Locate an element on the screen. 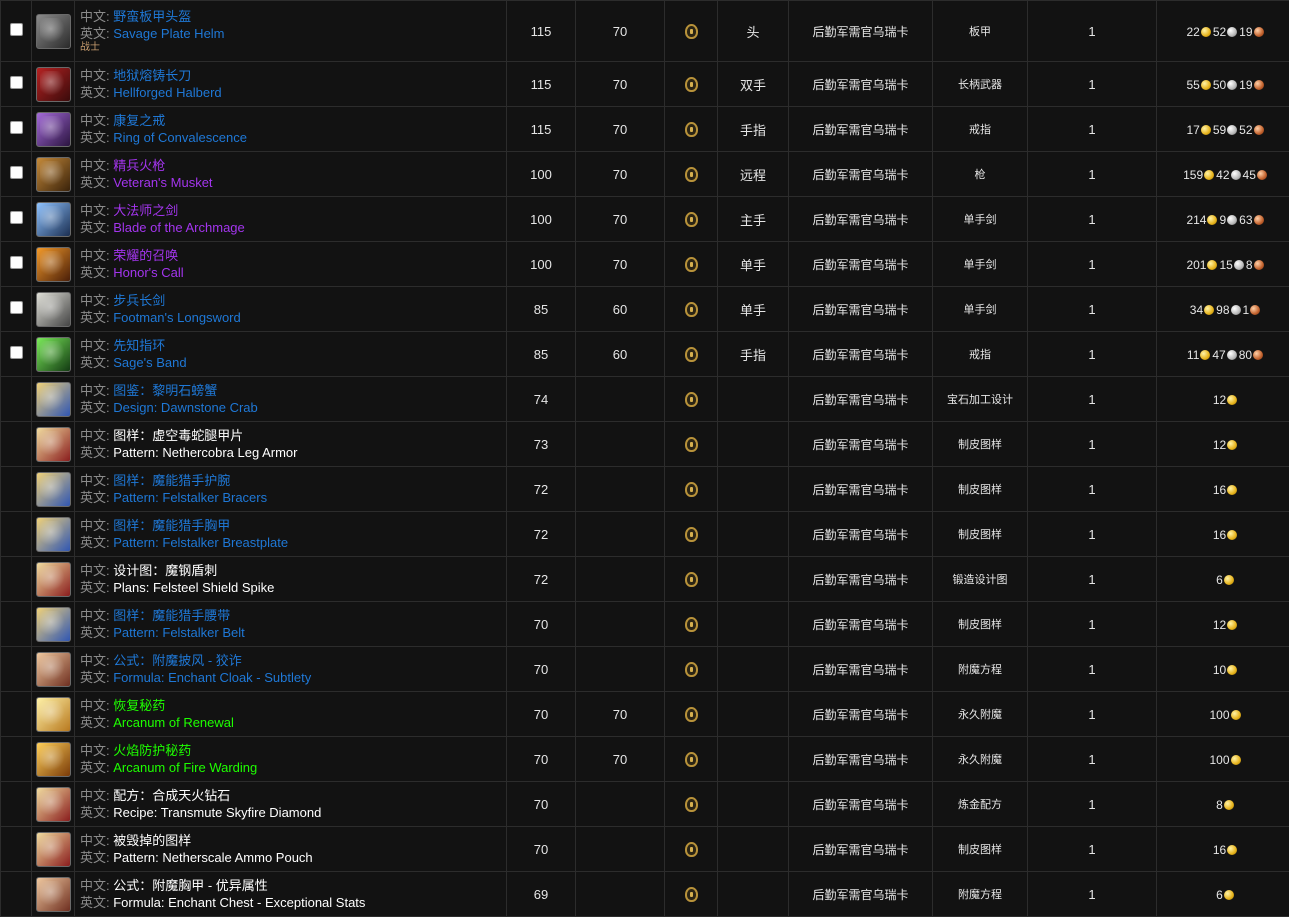  item-name-en: Blade of the Archmage is located at coordinates (179, 227).